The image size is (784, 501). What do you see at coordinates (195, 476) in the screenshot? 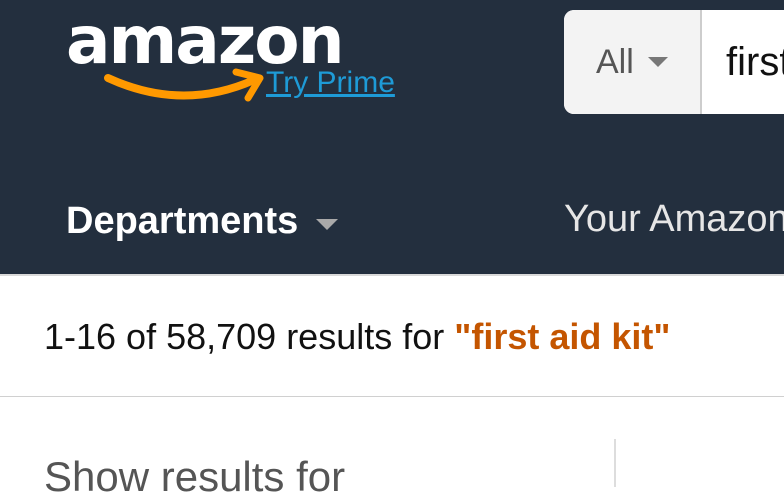
I see `sidebar-title: Show results for` at bounding box center [195, 476].